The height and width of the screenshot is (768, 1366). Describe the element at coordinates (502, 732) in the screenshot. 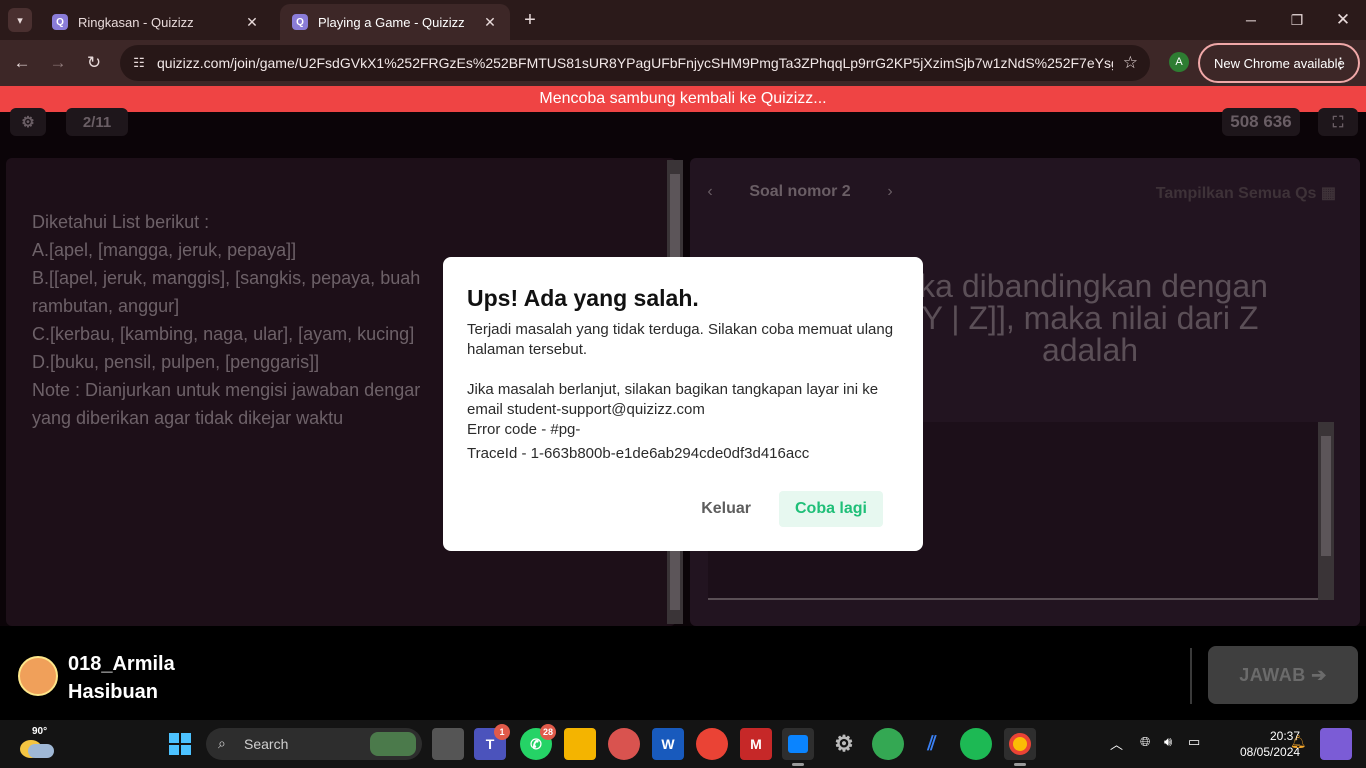

I see `teams-badge: 1` at that location.